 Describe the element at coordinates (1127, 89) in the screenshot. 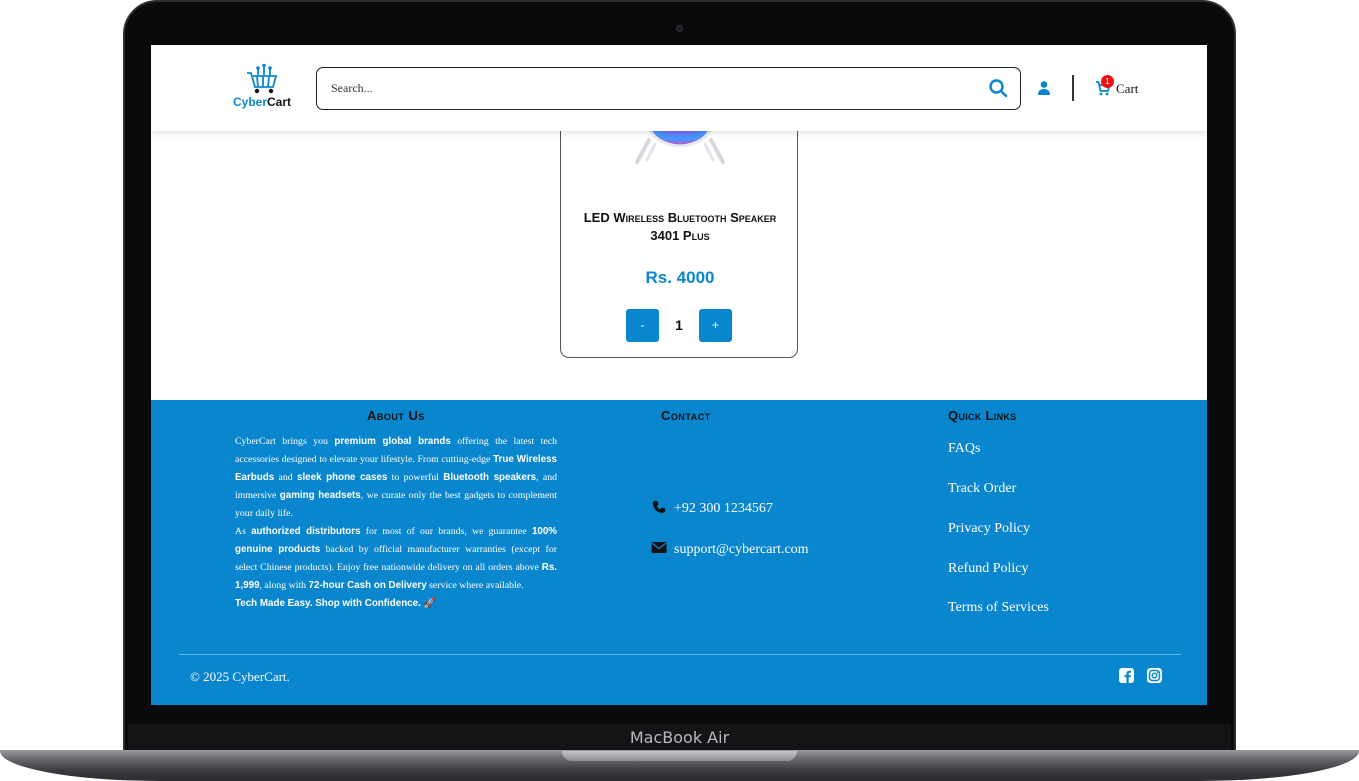

I see `cart-link: Cart` at that location.